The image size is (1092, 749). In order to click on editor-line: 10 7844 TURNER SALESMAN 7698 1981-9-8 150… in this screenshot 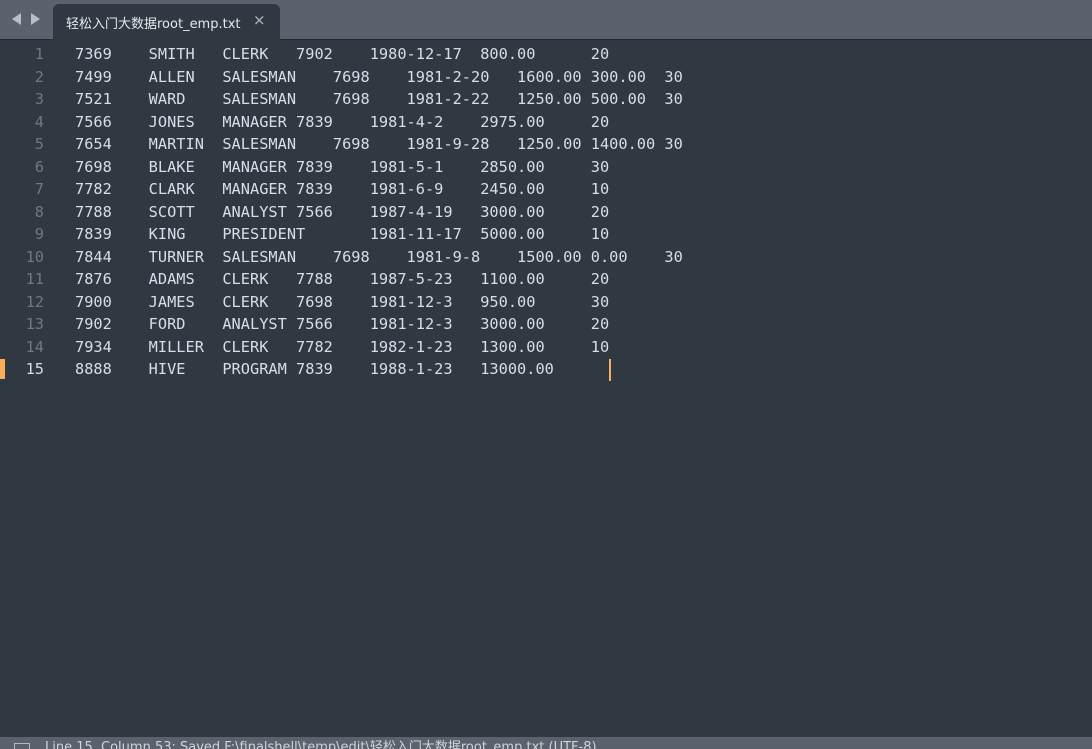, I will do `click(546, 257)`.